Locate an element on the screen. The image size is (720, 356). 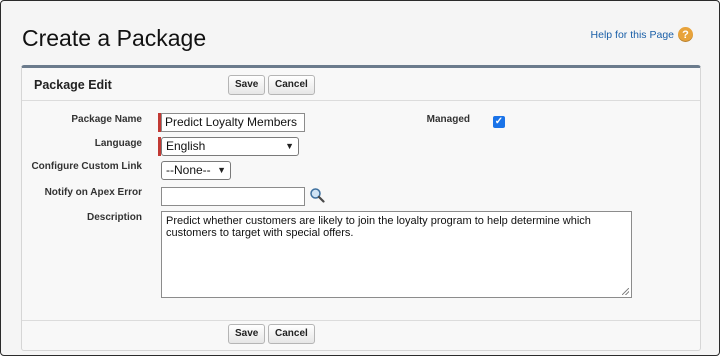
panel-title: Package Edit is located at coordinates (73, 85).